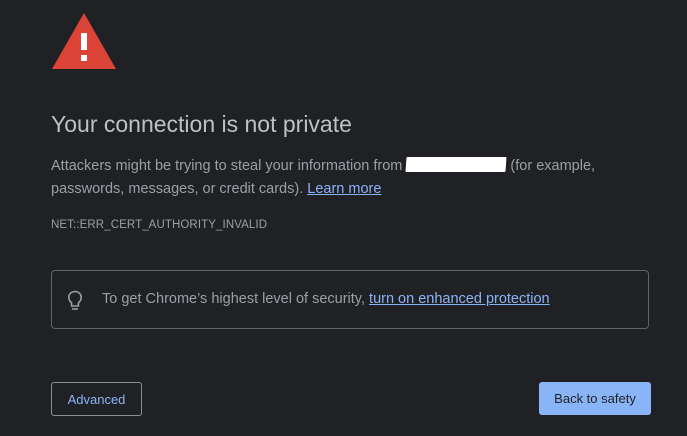 The width and height of the screenshot is (687, 436). What do you see at coordinates (201, 124) in the screenshot?
I see `page-title: Your connection is not private` at bounding box center [201, 124].